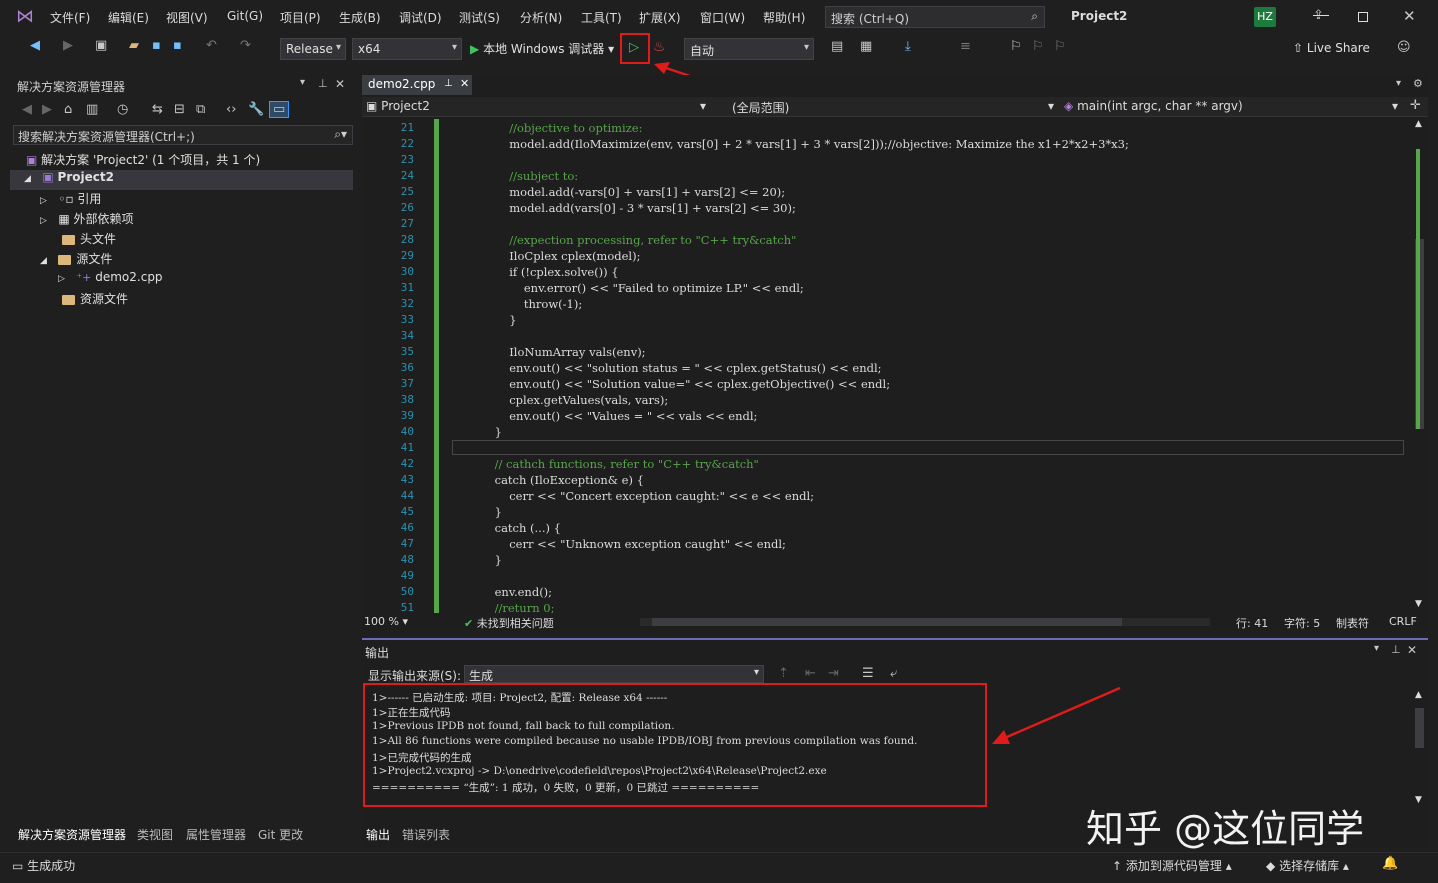 This screenshot has width=1438, height=883. Describe the element at coordinates (1418, 124) in the screenshot. I see `scroll-up-icon: ▲` at that location.